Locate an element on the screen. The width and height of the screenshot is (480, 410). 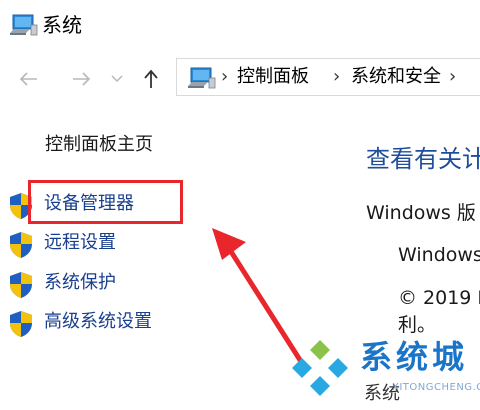
watermark-logo-icon is located at coordinates (320, 368).